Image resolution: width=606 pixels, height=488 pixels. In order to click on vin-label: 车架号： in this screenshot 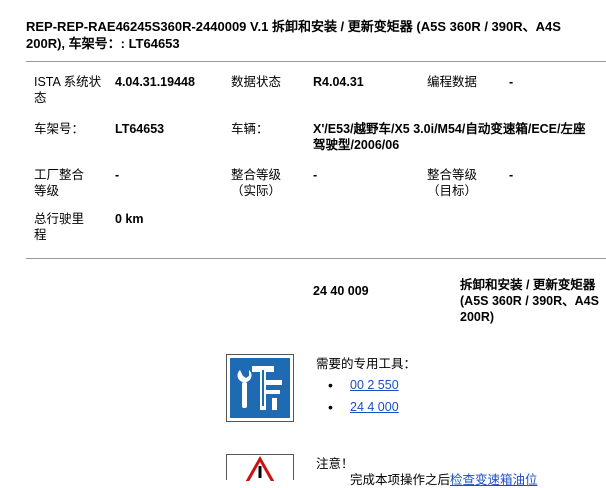, I will do `click(59, 129)`.